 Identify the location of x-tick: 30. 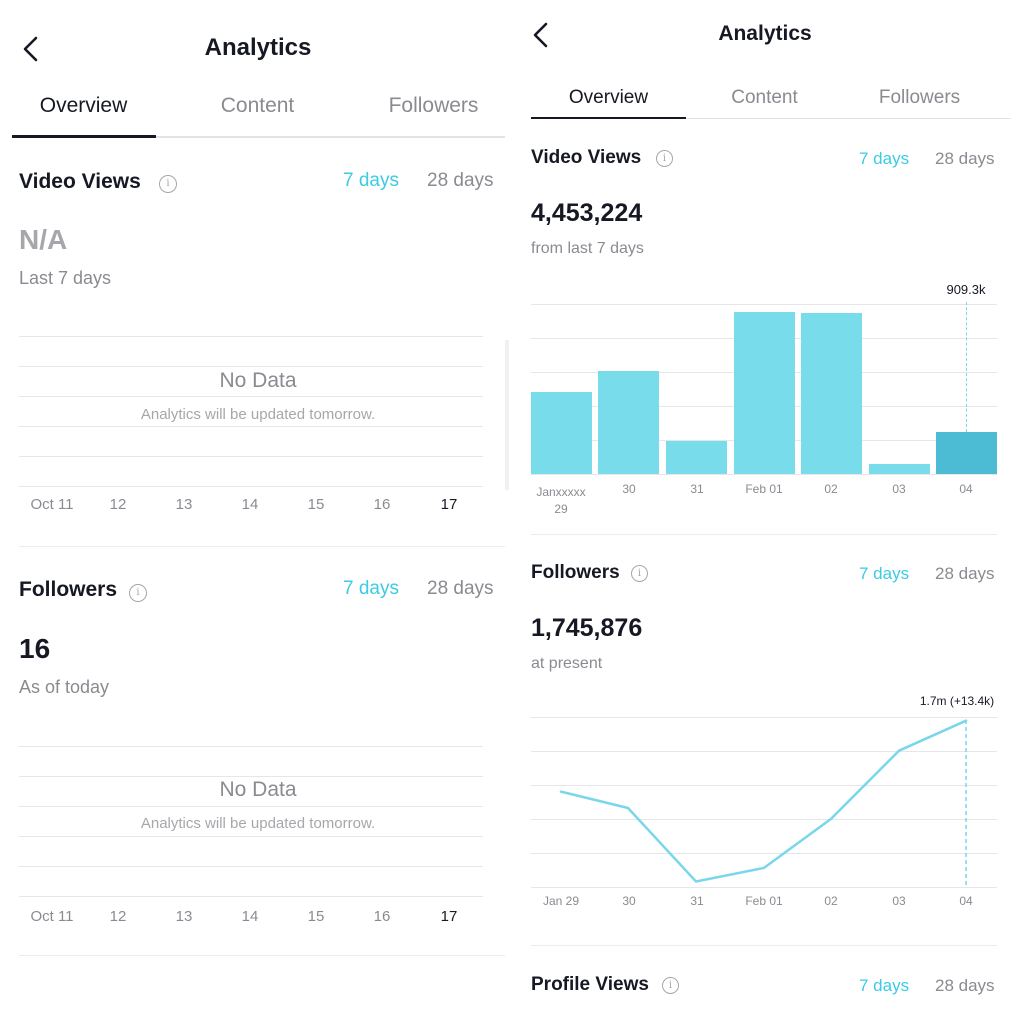
(629, 901).